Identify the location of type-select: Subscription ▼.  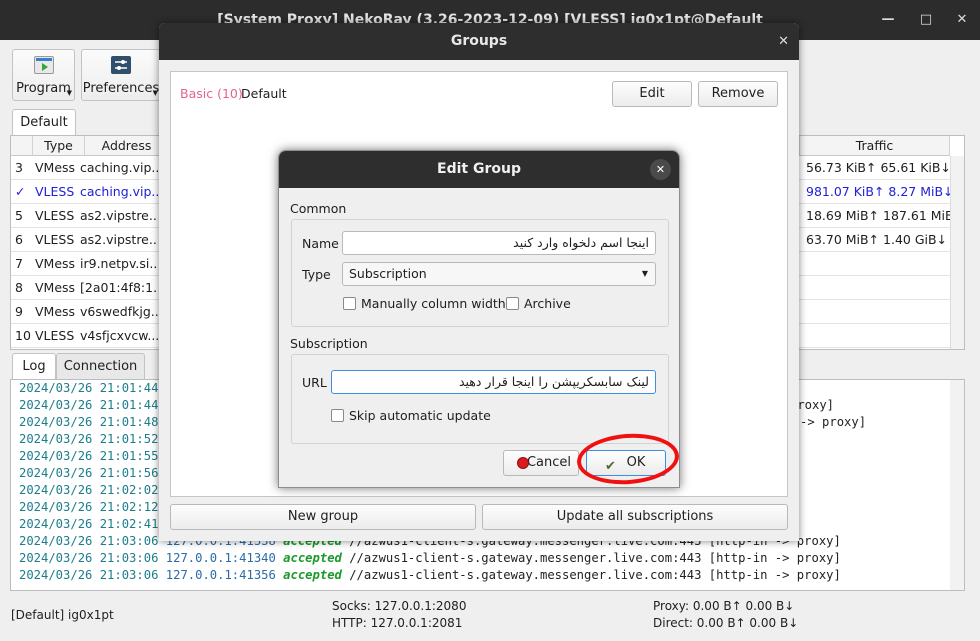
(499, 274).